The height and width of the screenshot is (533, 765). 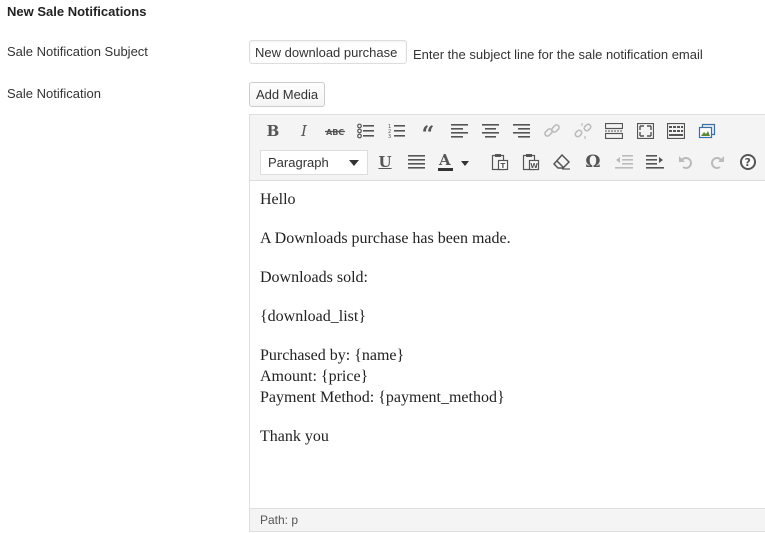 I want to click on strikethrough-icon: ABC, so click(x=335, y=131).